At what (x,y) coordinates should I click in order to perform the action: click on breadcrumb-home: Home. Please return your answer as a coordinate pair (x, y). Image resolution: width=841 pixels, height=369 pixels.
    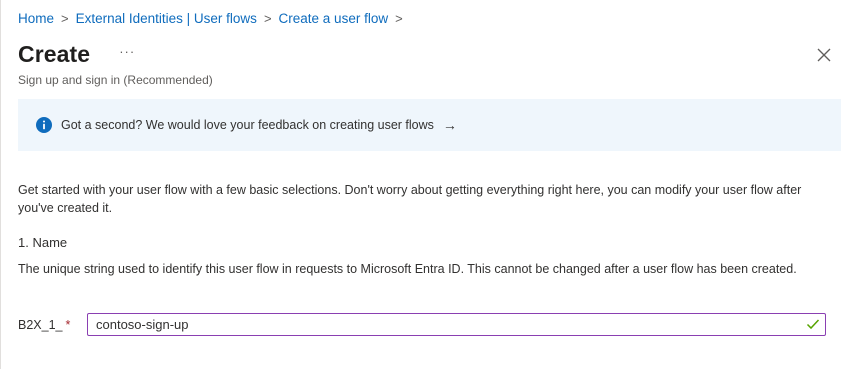
    Looking at the image, I should click on (36, 18).